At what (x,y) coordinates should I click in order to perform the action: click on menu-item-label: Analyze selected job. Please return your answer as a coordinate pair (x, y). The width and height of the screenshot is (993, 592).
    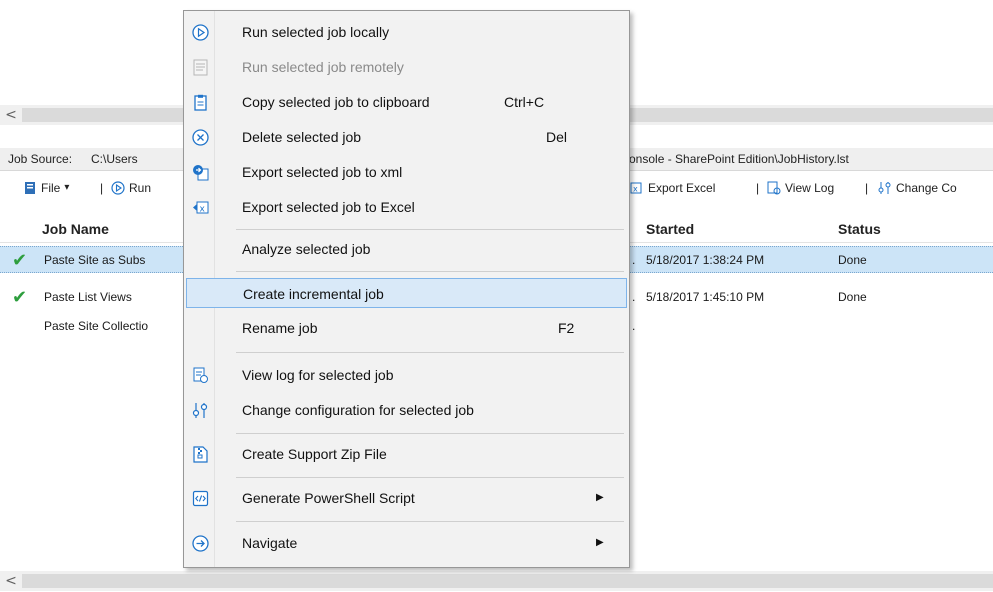
    Looking at the image, I should click on (306, 249).